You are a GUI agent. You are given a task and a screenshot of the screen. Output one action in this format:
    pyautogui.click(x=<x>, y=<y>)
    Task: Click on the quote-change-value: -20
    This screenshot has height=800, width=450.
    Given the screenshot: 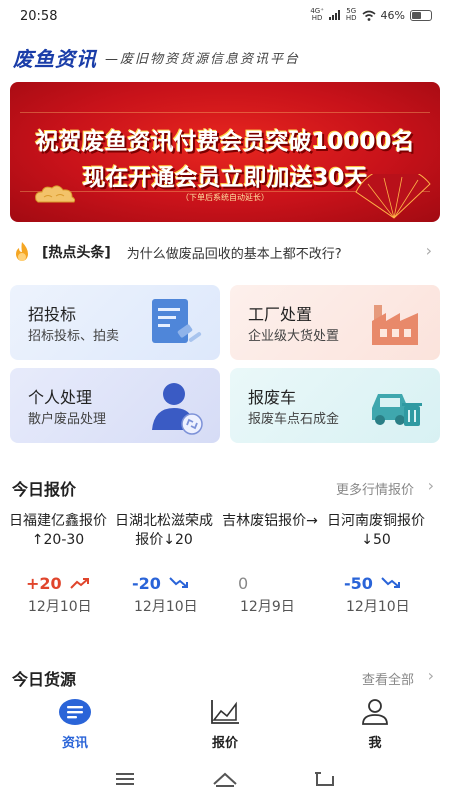 What is the action you would take?
    pyautogui.click(x=146, y=583)
    